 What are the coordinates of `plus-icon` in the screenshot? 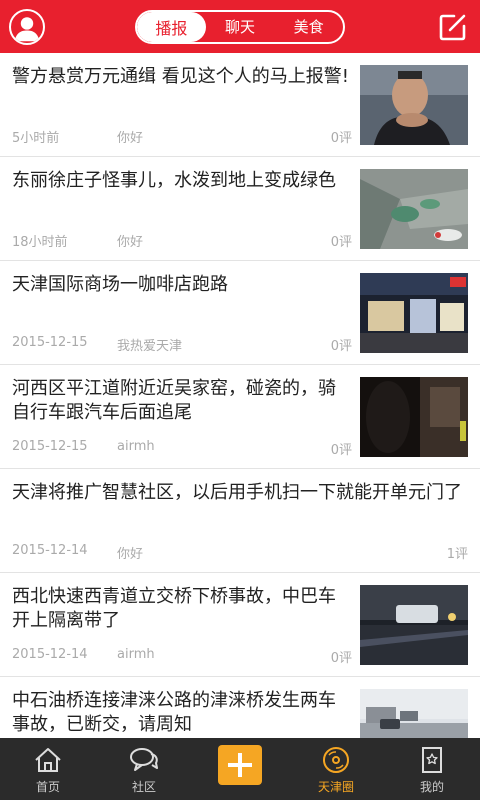 It's located at (240, 765).